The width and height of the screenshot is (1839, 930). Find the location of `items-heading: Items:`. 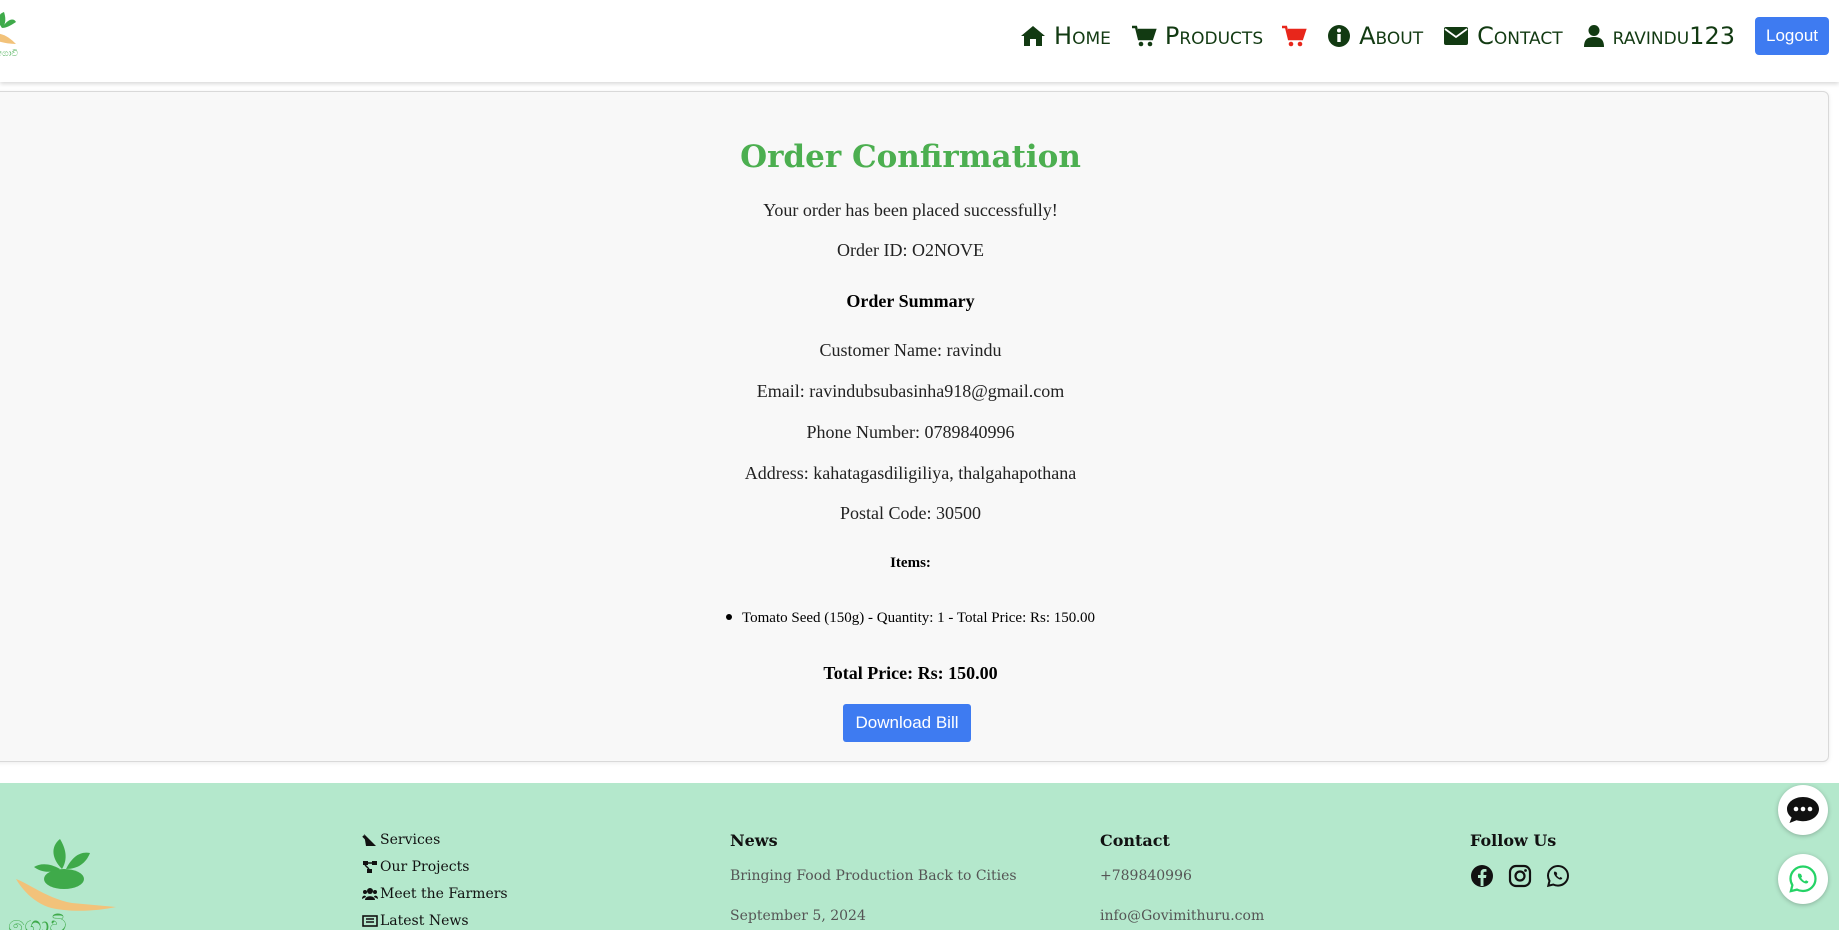

items-heading: Items: is located at coordinates (910, 563).